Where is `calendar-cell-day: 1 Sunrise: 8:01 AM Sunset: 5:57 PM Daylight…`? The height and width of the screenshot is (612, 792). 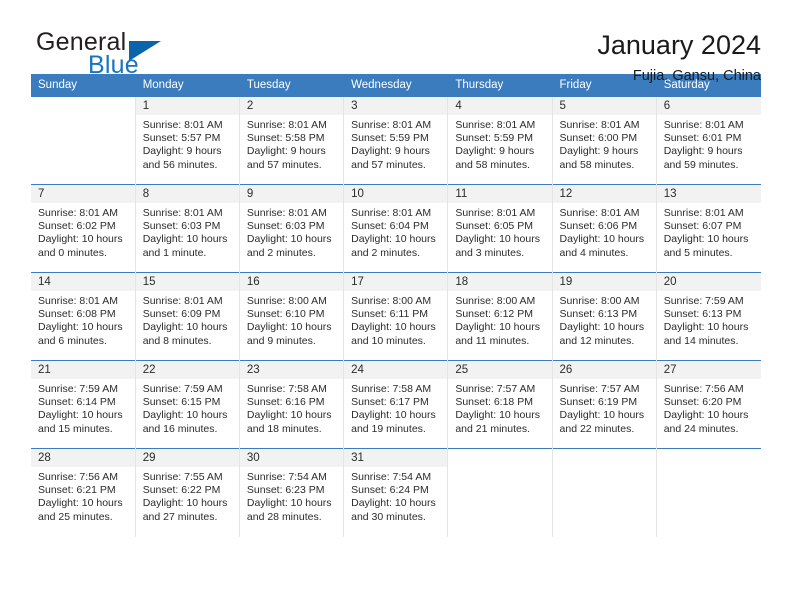
calendar-cell-day: 1 Sunrise: 8:01 AM Sunset: 5:57 PM Daylight… is located at coordinates (187, 140).